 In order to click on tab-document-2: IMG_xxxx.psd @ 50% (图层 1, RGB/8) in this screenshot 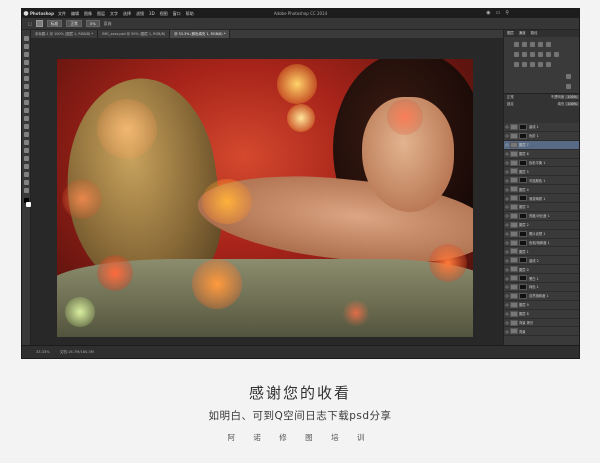, I will do `click(134, 34)`.